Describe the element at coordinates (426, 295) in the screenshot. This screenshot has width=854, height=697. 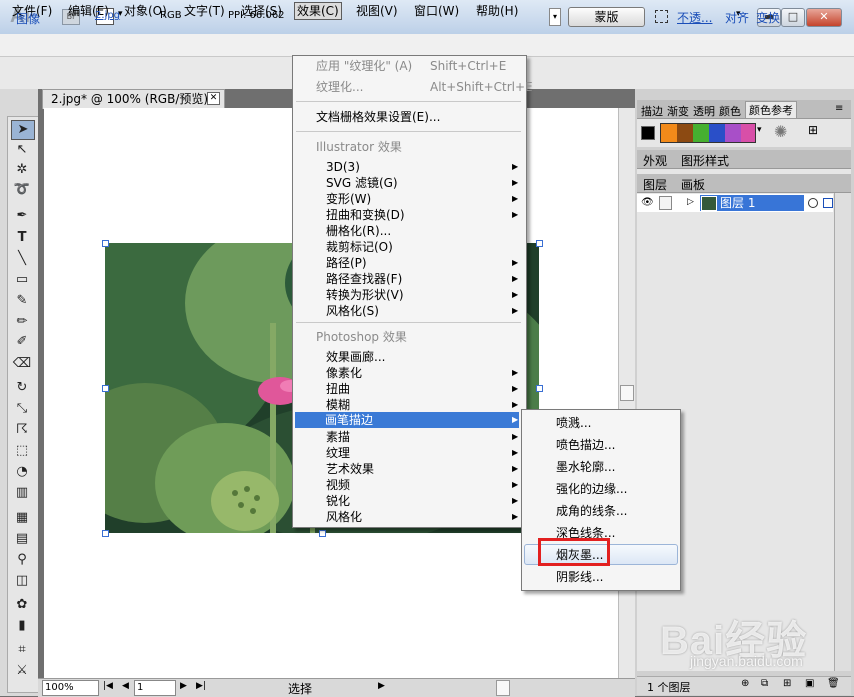
I see `menu-convert-to-shape: 转换为形状(V) ▶` at that location.